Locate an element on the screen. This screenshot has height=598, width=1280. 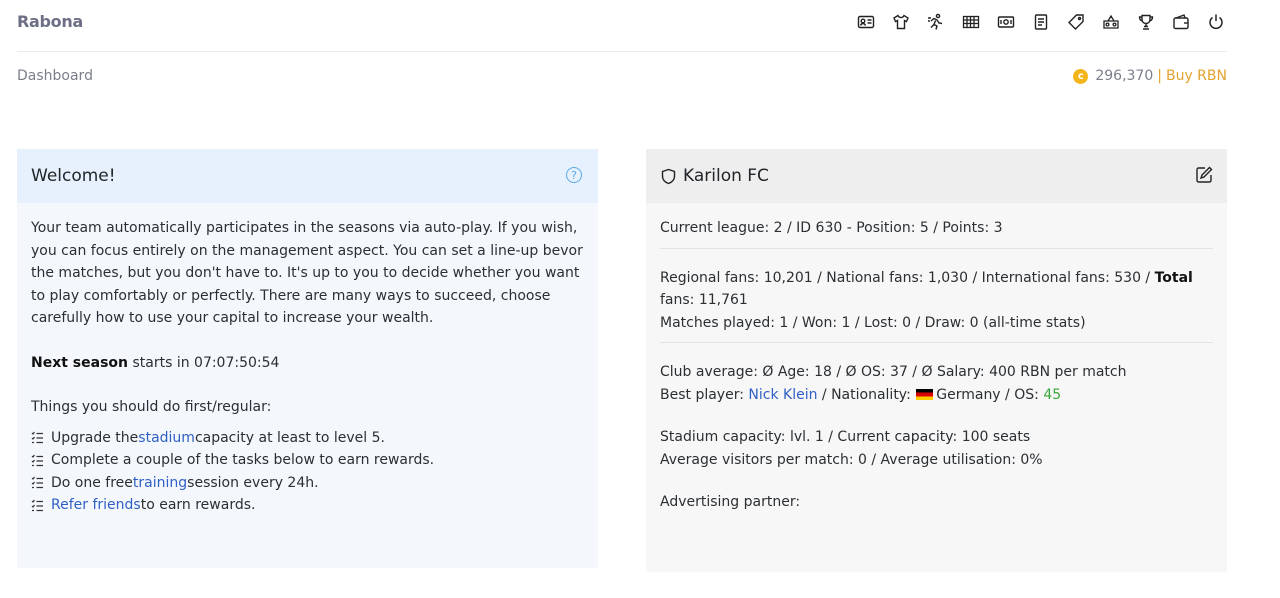
balance-amount: 296,370 is located at coordinates (1124, 76).